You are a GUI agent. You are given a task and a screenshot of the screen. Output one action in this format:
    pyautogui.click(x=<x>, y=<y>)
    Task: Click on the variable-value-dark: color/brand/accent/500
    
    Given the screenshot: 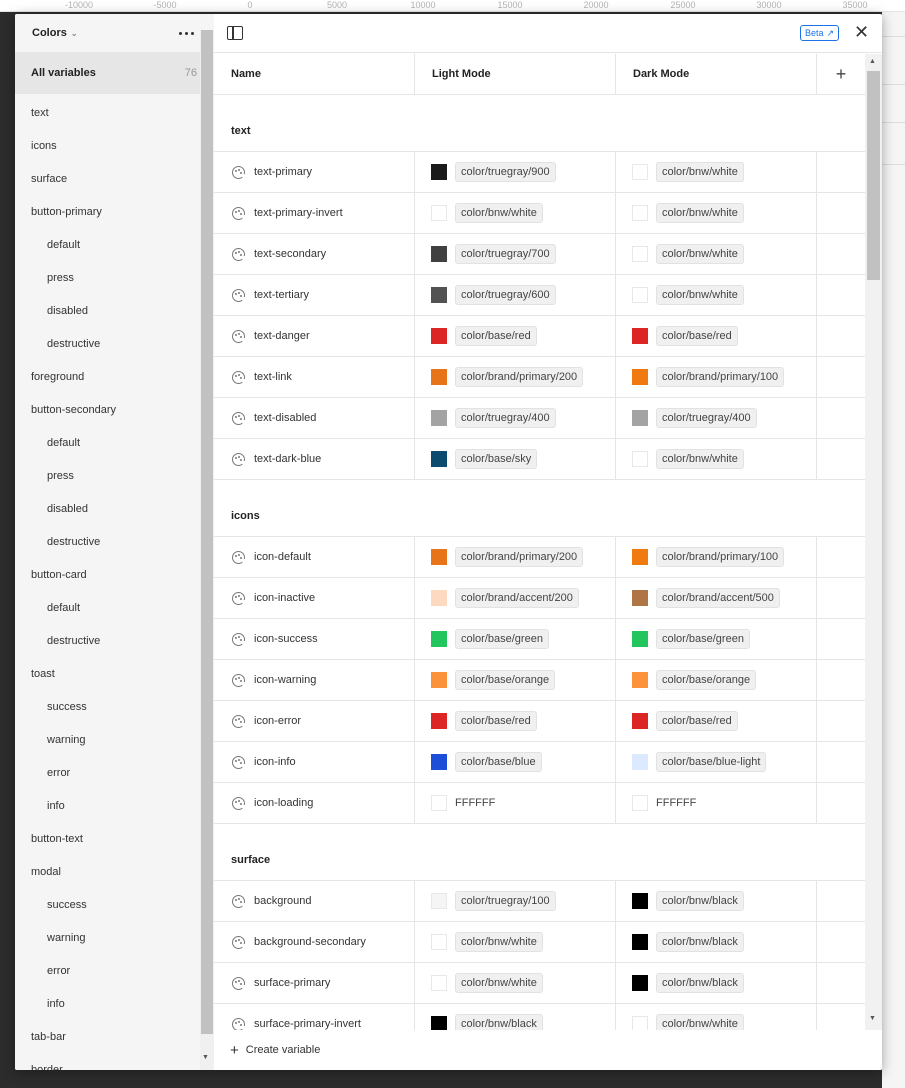 What is the action you would take?
    pyautogui.click(x=716, y=598)
    